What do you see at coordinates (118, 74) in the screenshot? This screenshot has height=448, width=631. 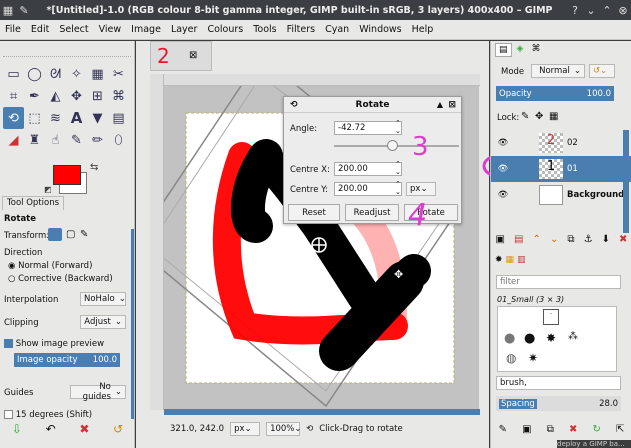 I see `scissors-icon: ✂` at bounding box center [118, 74].